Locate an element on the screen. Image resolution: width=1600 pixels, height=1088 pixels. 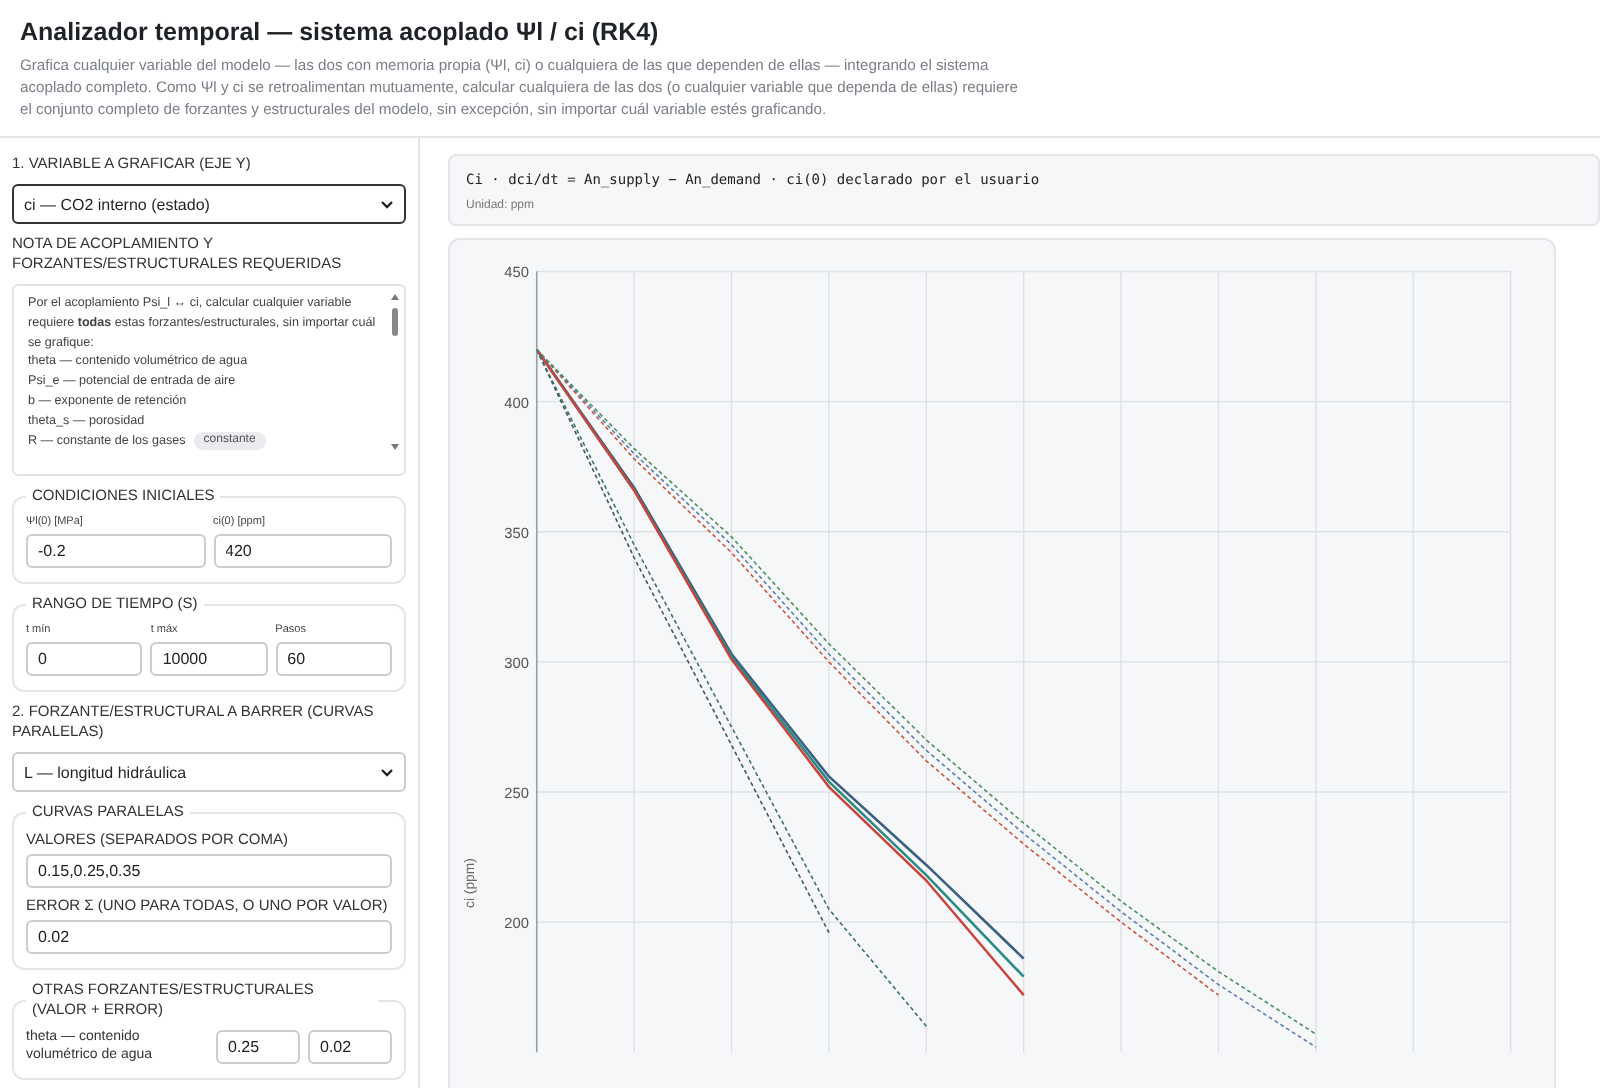
page-title: Analizador temporal — sistema acoplado Ψl / ci (RK4) is located at coordinates (340, 32).